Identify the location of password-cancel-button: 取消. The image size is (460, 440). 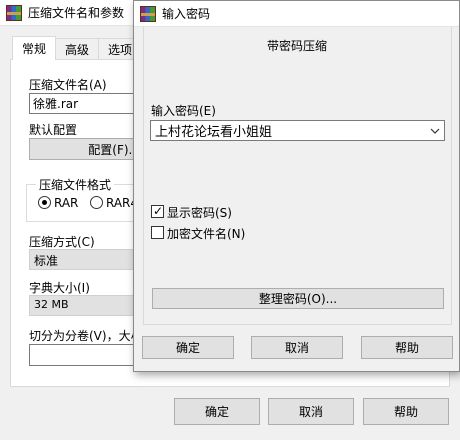
(297, 347).